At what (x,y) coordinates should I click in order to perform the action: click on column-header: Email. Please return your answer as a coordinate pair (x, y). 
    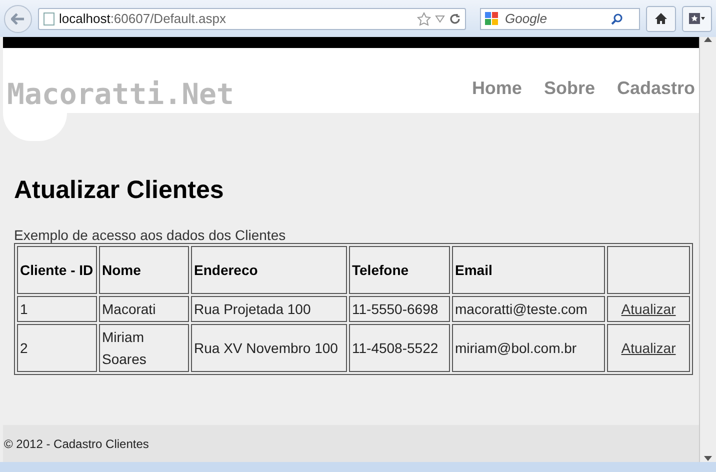
    Looking at the image, I should click on (528, 270).